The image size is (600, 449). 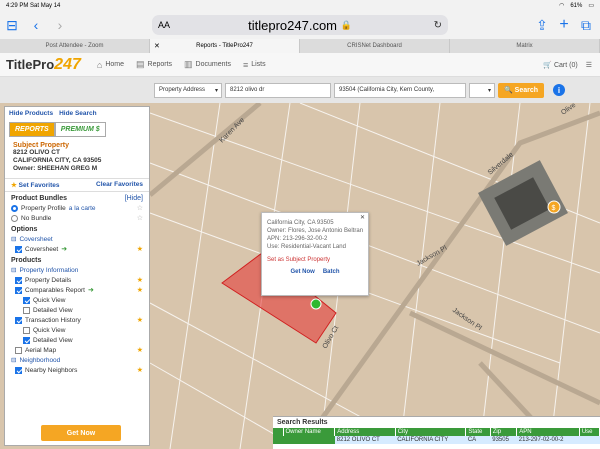 What do you see at coordinates (300, 25) in the screenshot?
I see `address-bar: AA titlepro247.com 🔒 ↻` at bounding box center [300, 25].